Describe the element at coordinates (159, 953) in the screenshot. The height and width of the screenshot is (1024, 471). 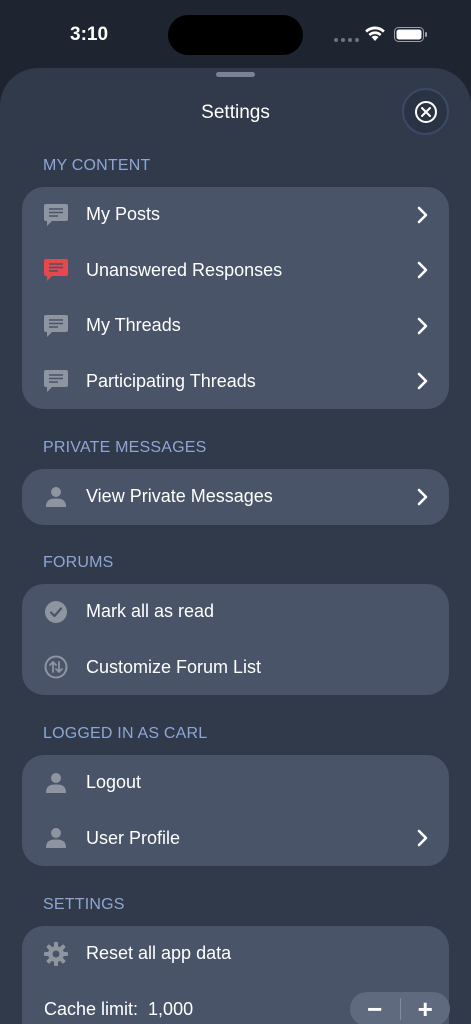
I see `row-label: Reset all app data` at that location.